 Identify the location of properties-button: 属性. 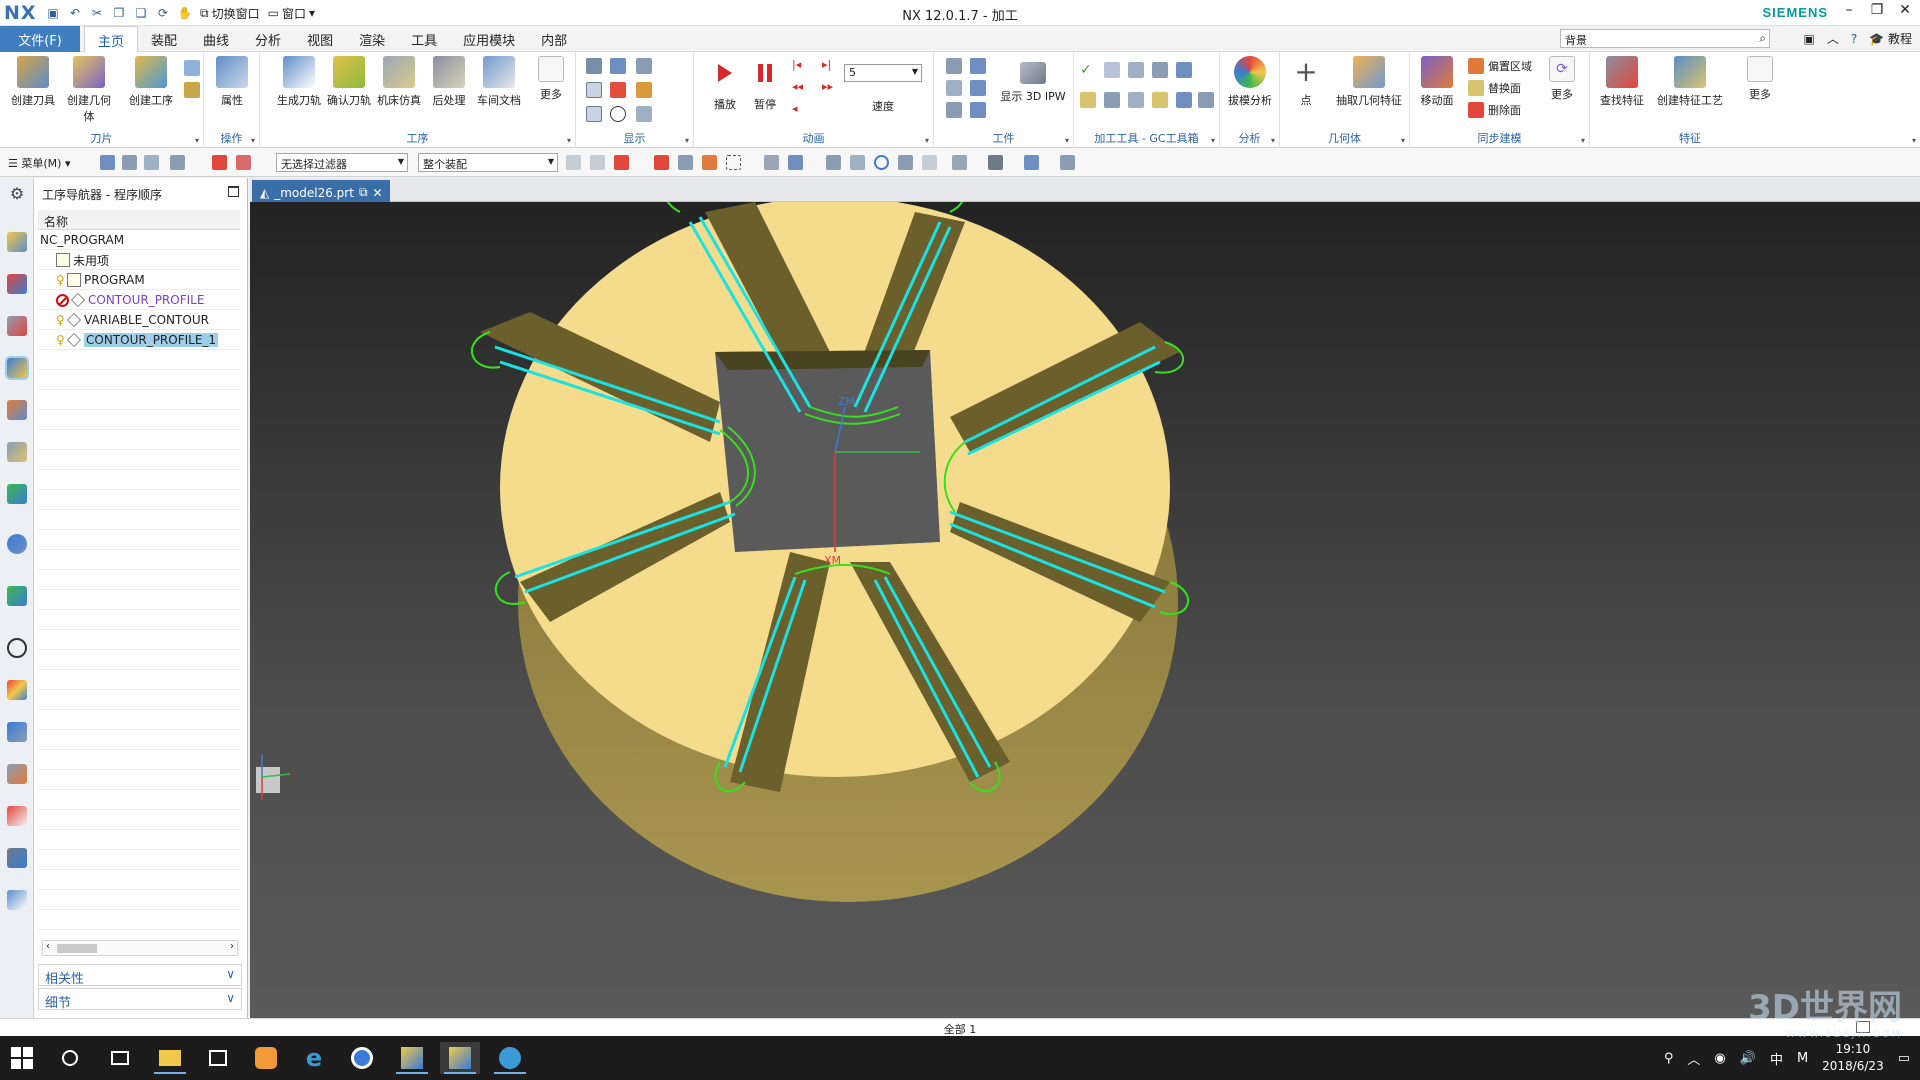
(232, 82).